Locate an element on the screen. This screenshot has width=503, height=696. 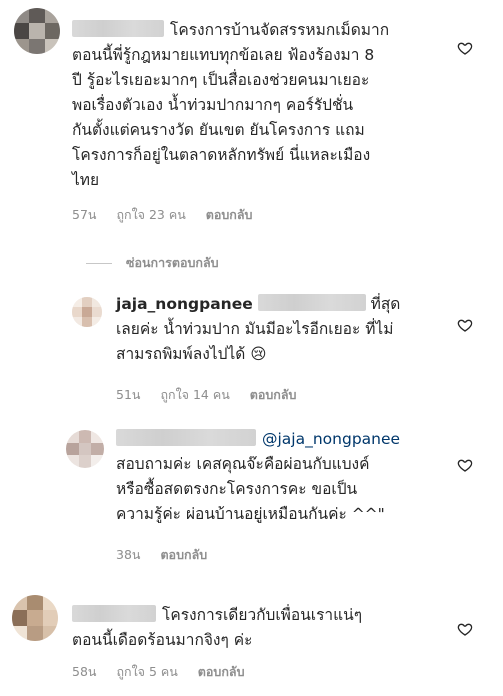
timestamp: 58น is located at coordinates (84, 671).